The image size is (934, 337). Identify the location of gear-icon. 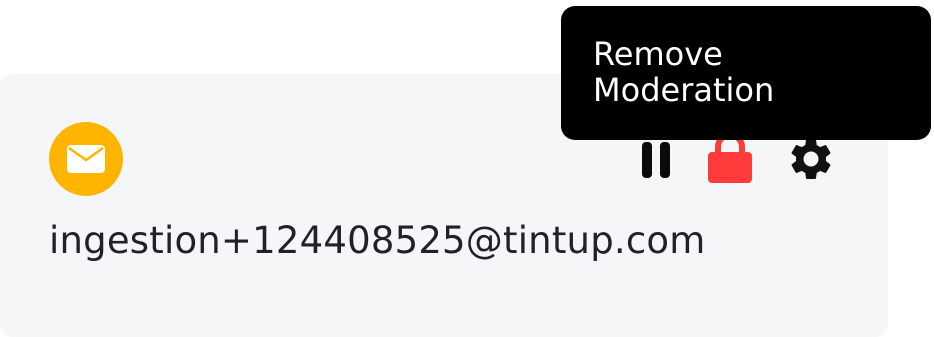
(811, 159).